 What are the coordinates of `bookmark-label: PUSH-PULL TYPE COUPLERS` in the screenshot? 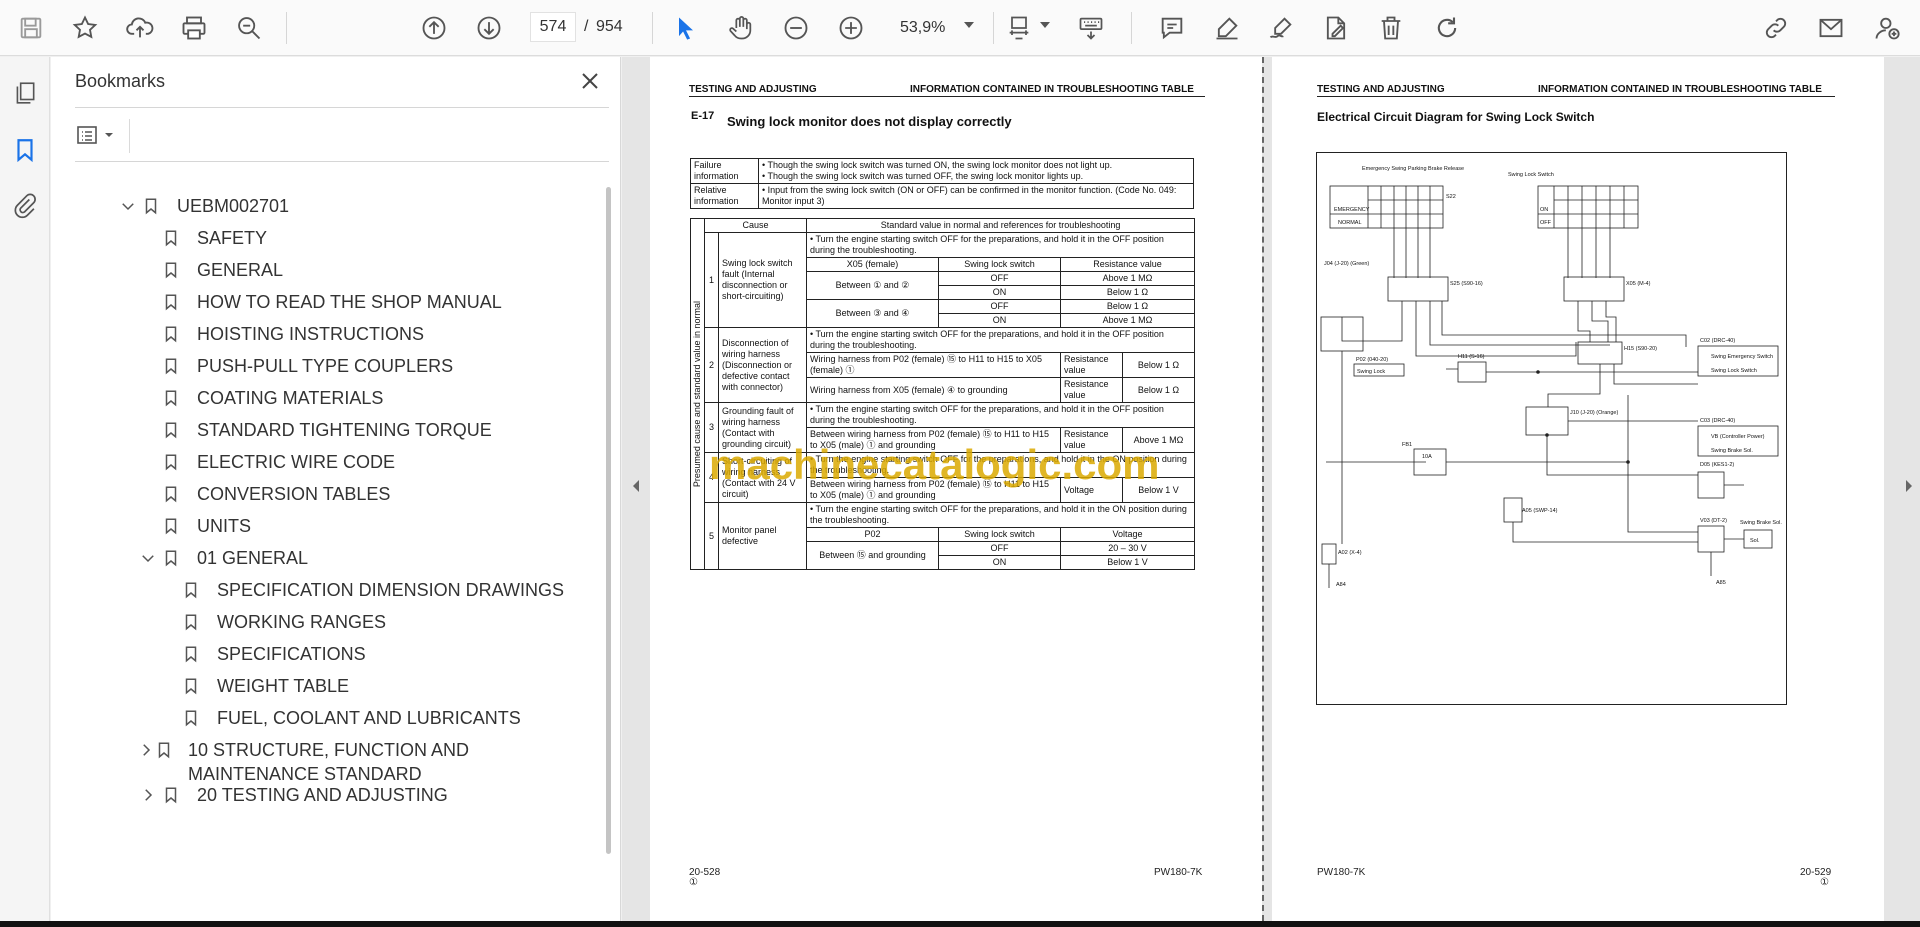 It's located at (325, 366).